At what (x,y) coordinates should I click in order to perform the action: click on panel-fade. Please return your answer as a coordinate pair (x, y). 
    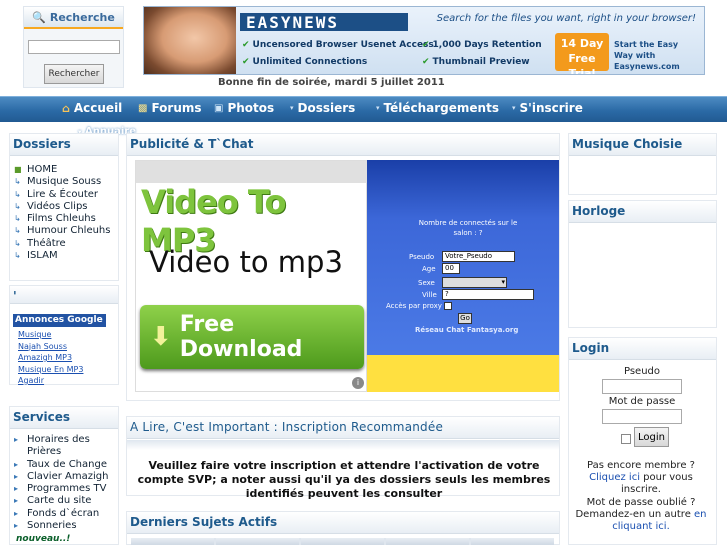
    Looking at the image, I should click on (343, 445).